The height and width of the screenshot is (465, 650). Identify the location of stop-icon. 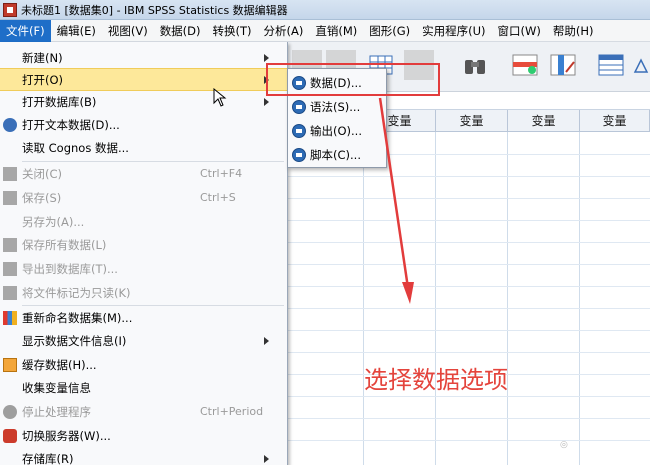
(10, 411).